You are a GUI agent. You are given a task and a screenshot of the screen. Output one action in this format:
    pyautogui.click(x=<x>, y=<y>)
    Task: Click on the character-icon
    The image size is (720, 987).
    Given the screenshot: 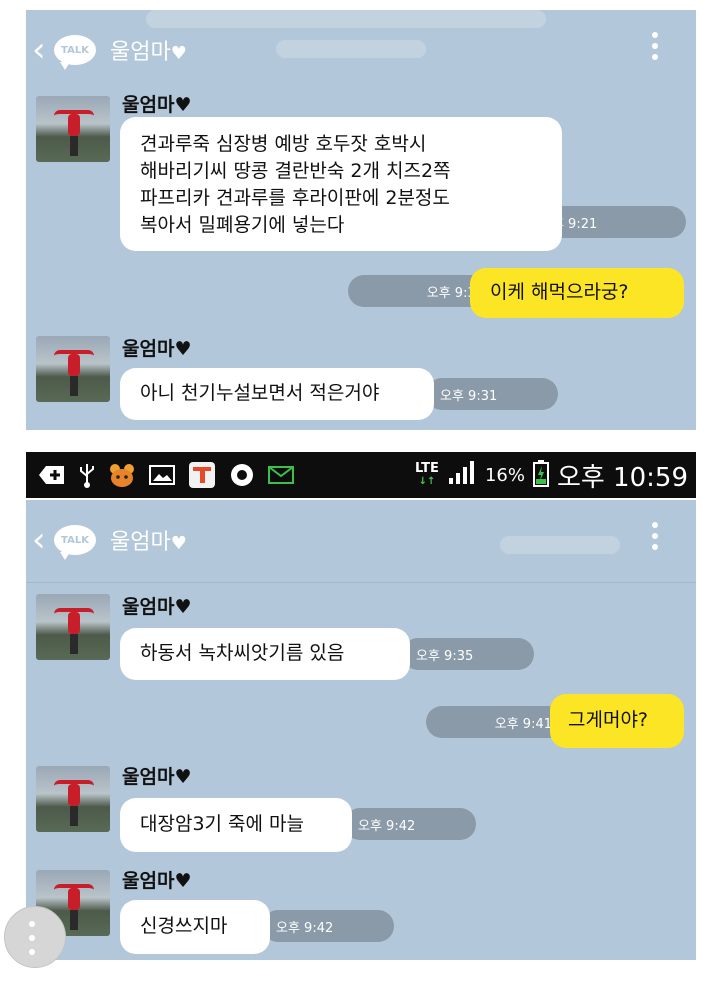 What is the action you would take?
    pyautogui.click(x=122, y=475)
    